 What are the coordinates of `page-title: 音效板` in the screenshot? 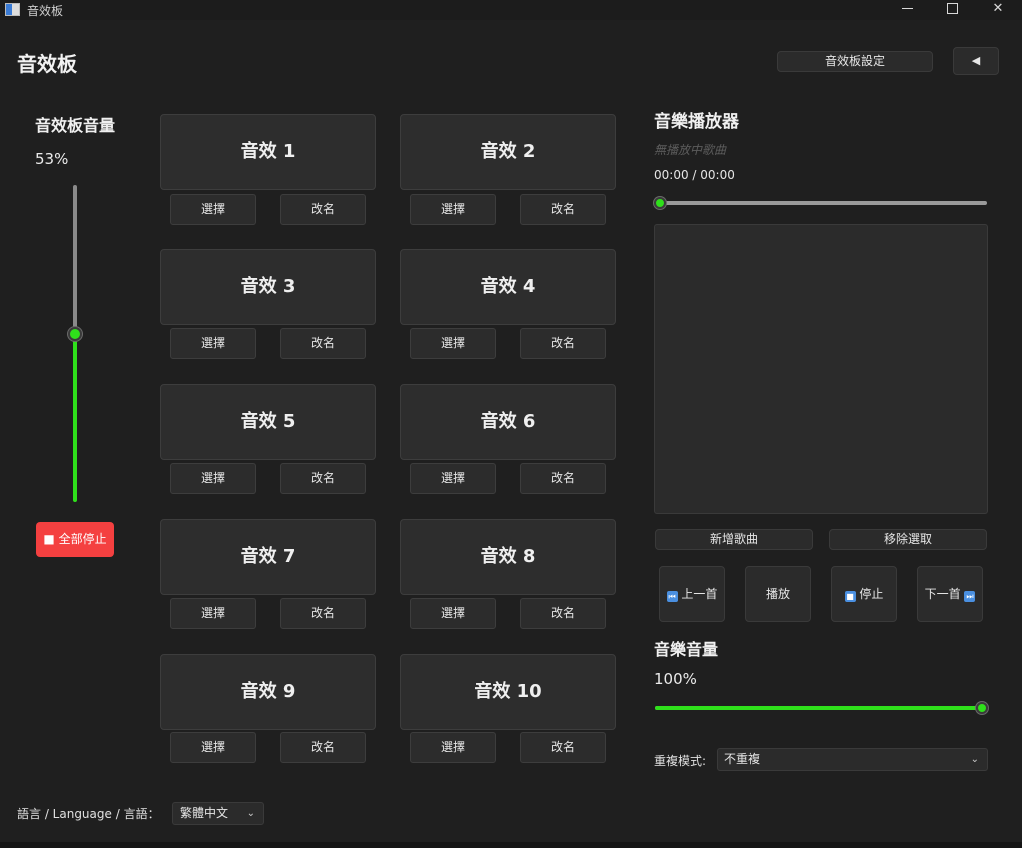 It's located at (47, 64).